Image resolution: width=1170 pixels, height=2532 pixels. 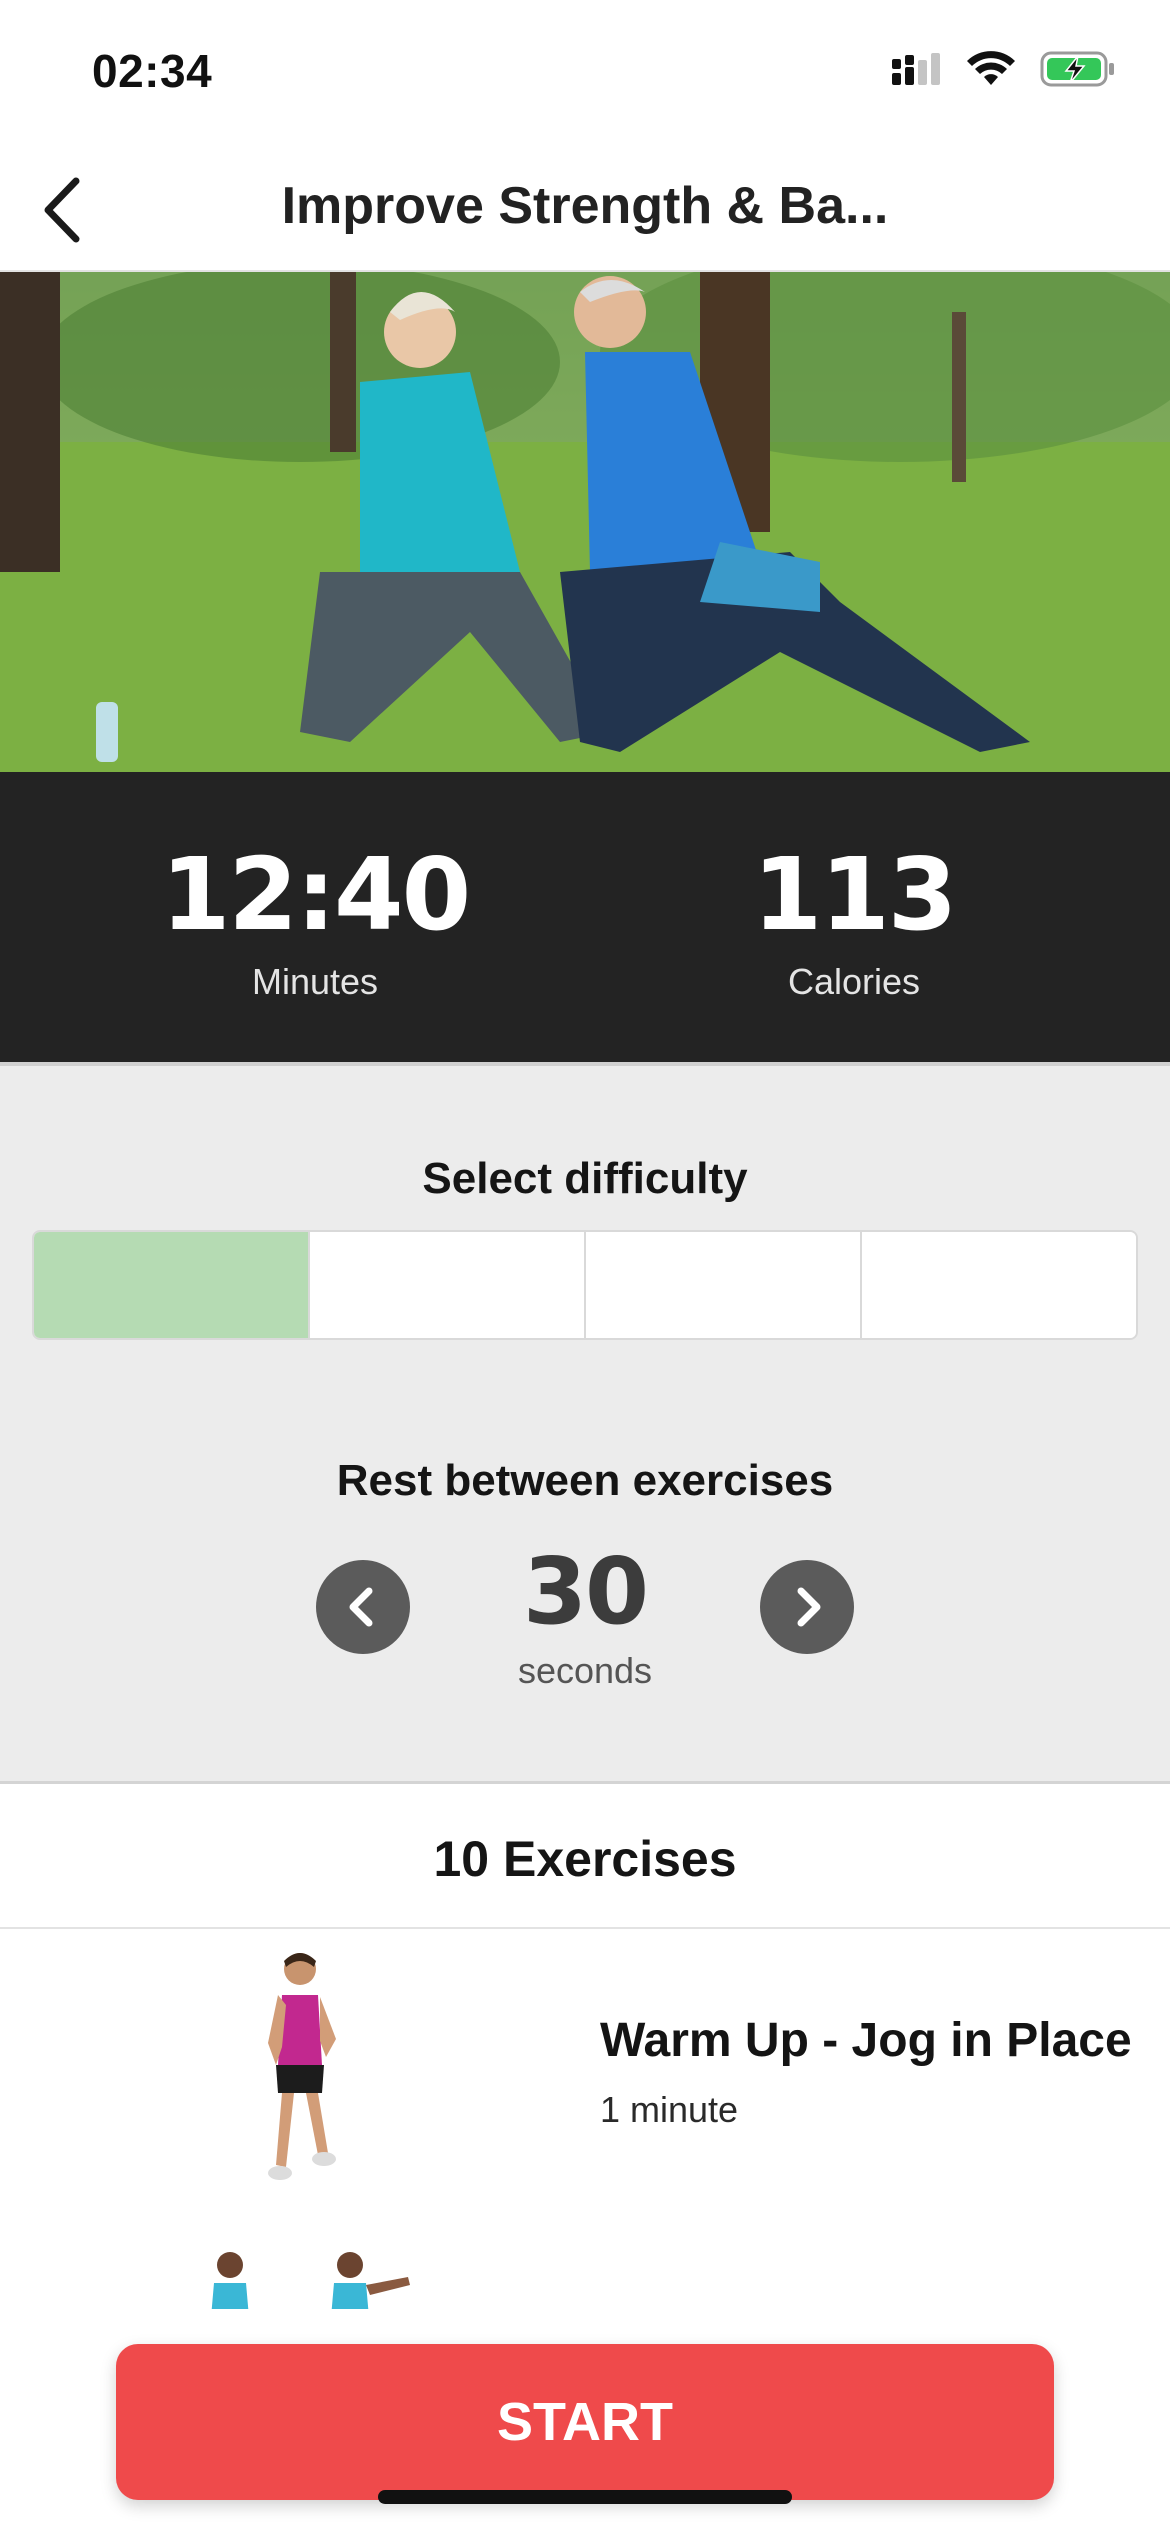 What do you see at coordinates (854, 981) in the screenshot?
I see `calories-label: Calories` at bounding box center [854, 981].